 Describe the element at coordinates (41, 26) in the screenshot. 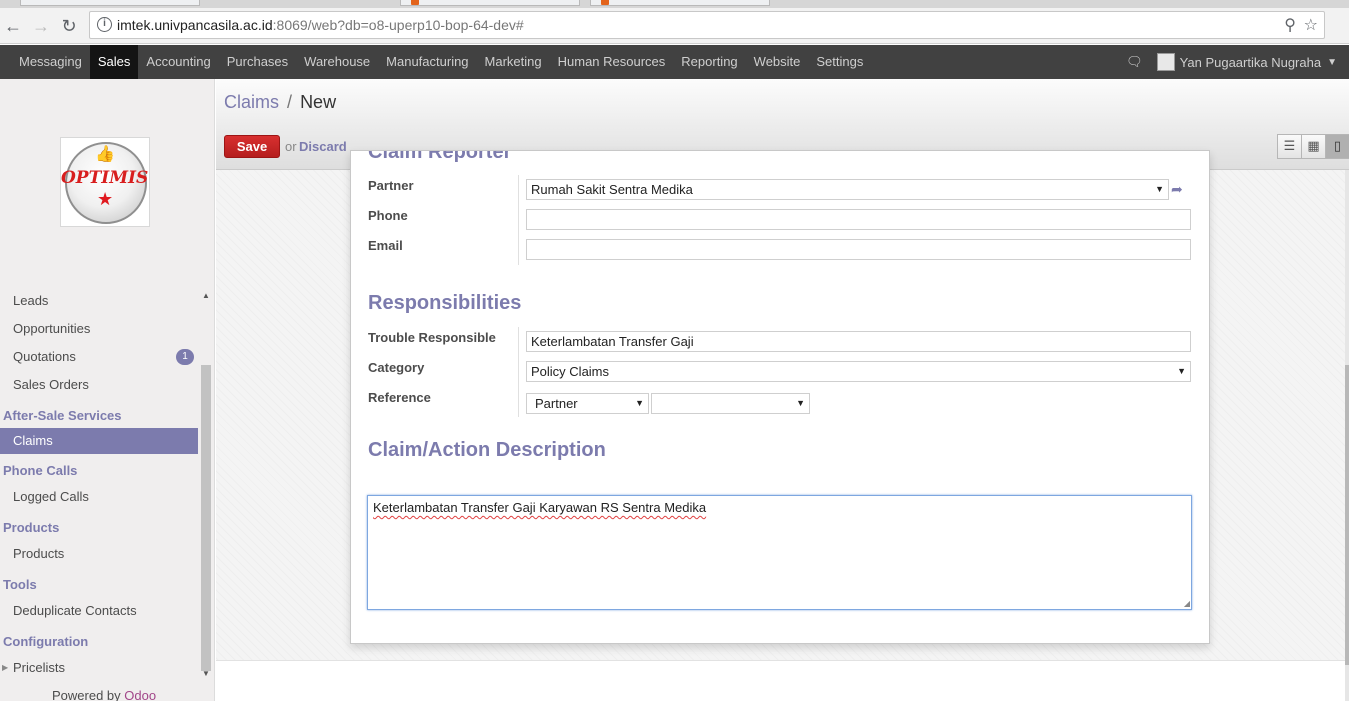

I see `forward-arrow-icon: →` at that location.